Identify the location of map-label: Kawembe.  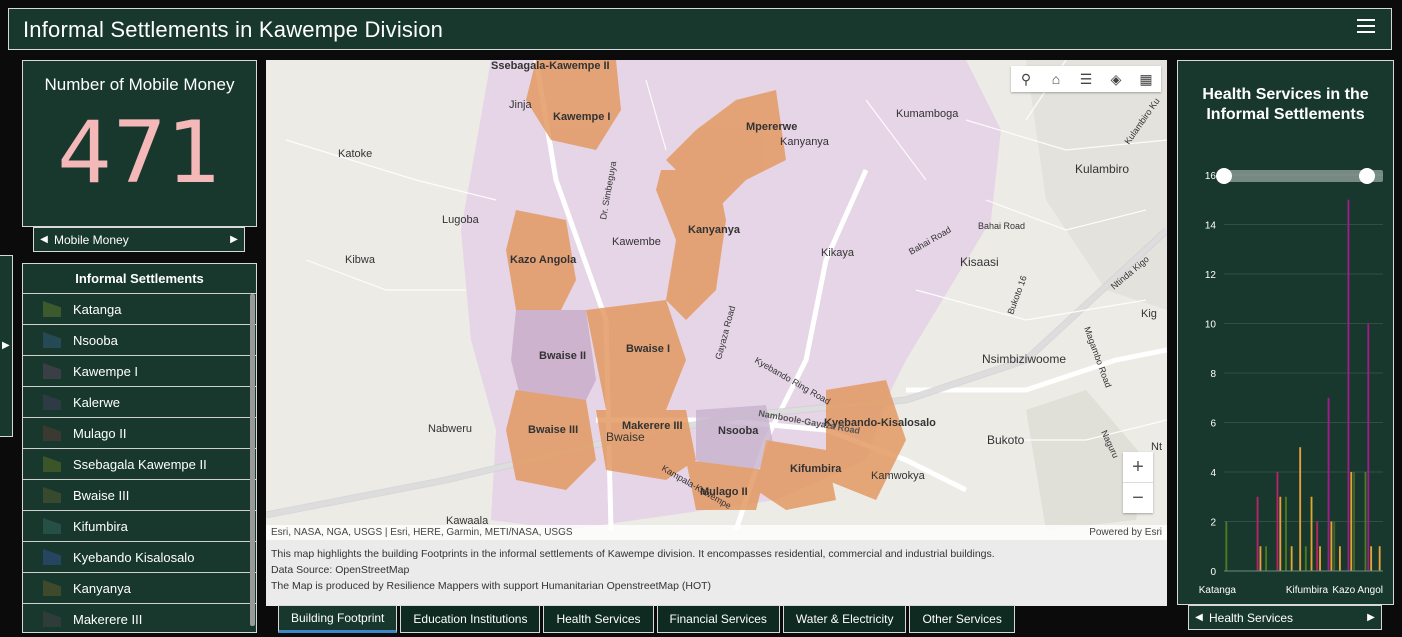
(636, 242).